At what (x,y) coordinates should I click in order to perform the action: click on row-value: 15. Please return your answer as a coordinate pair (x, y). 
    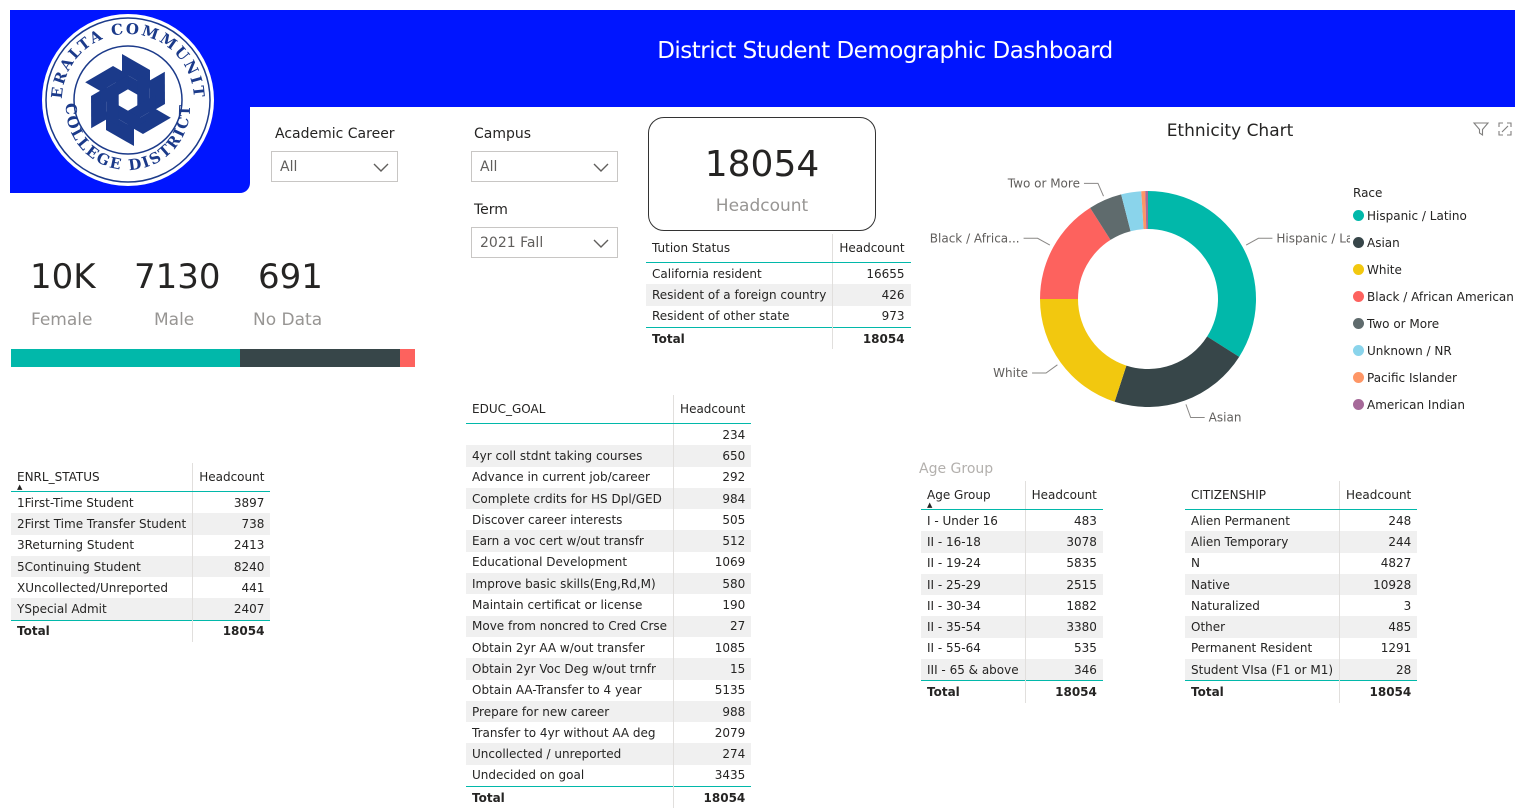
    Looking at the image, I should click on (712, 669).